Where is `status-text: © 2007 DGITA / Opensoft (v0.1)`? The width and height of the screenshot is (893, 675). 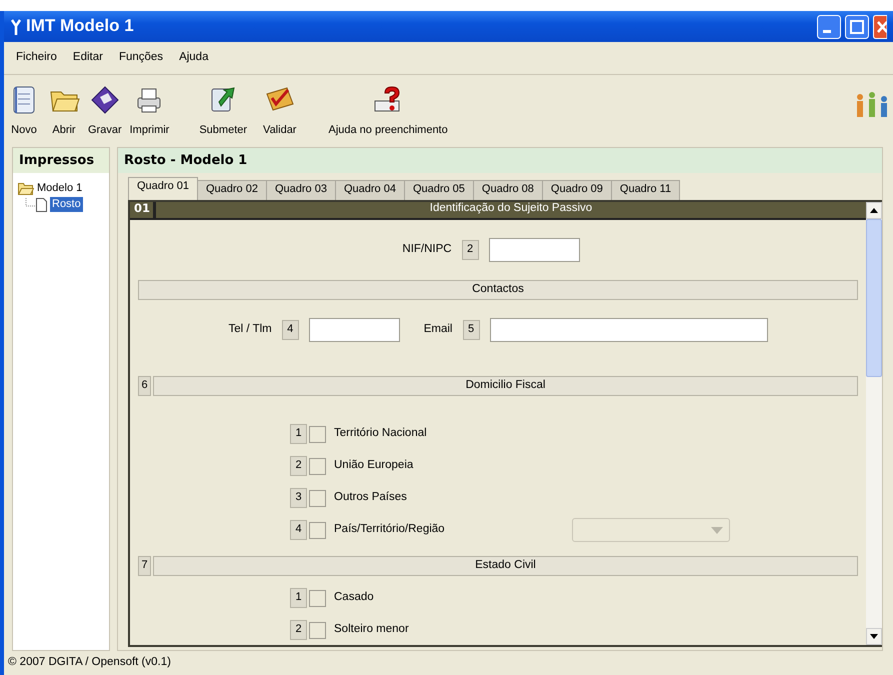 status-text: © 2007 DGITA / Opensoft (v0.1) is located at coordinates (89, 663).